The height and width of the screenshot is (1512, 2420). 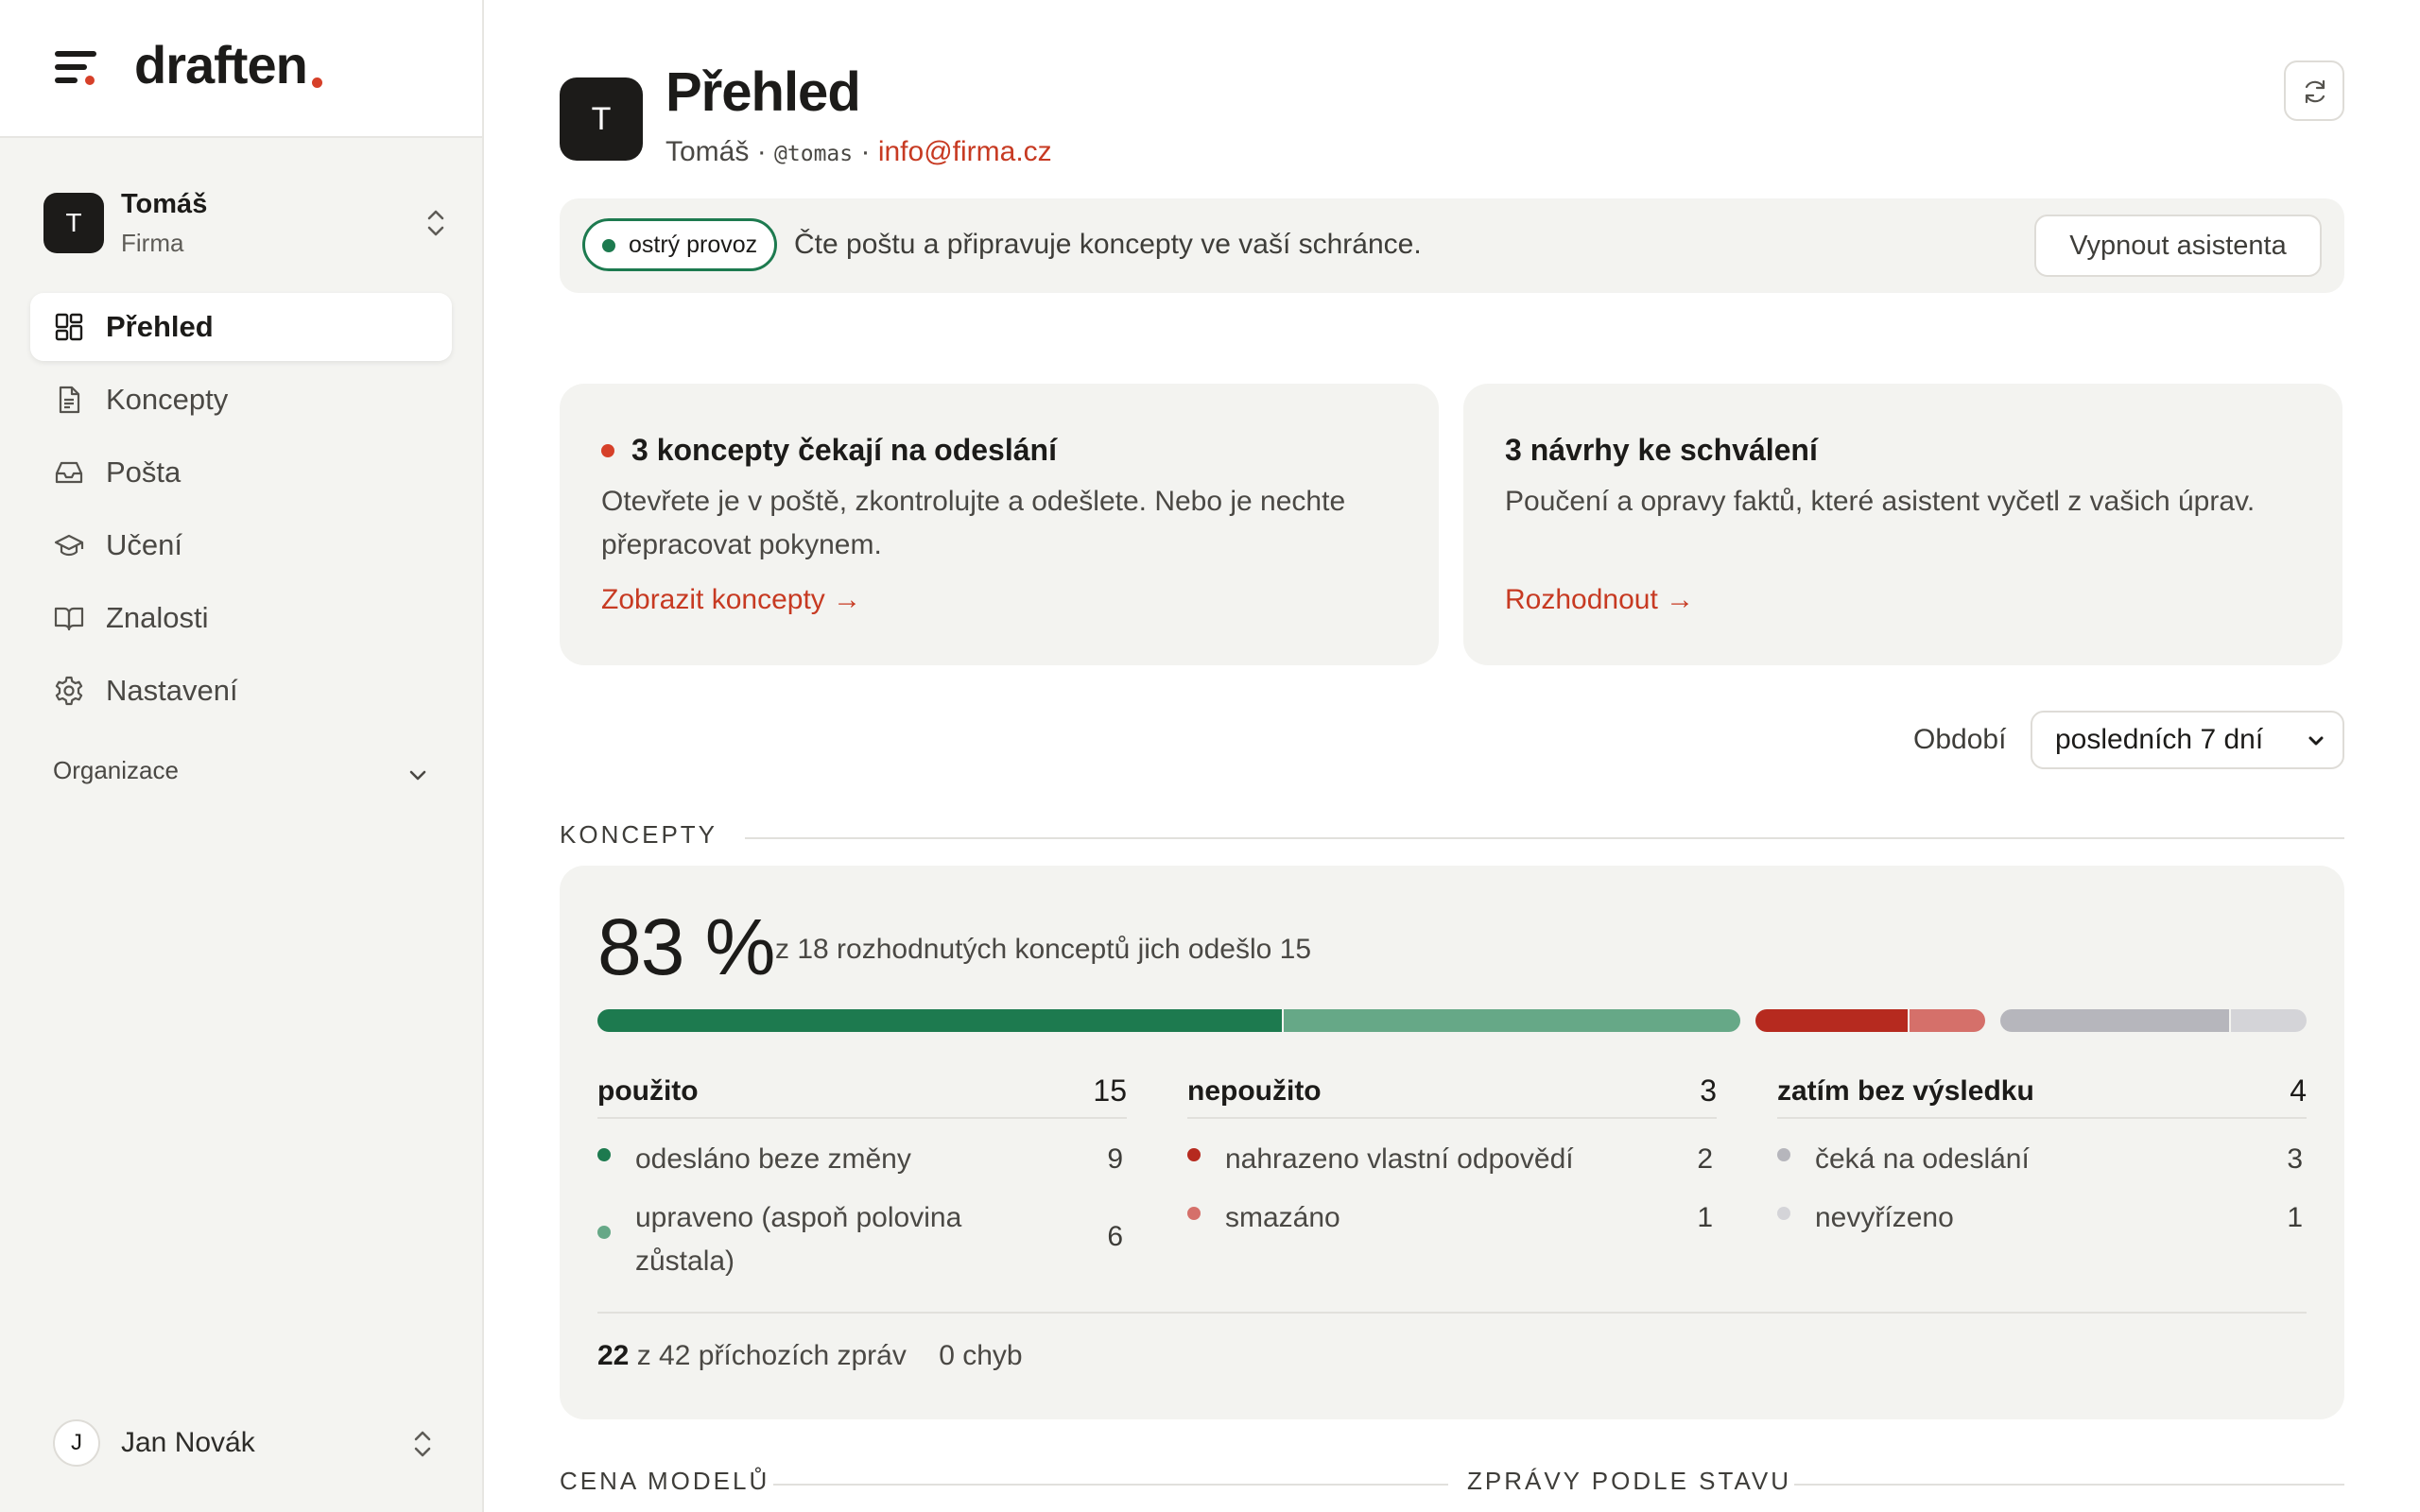 I want to click on book-icon, so click(x=69, y=618).